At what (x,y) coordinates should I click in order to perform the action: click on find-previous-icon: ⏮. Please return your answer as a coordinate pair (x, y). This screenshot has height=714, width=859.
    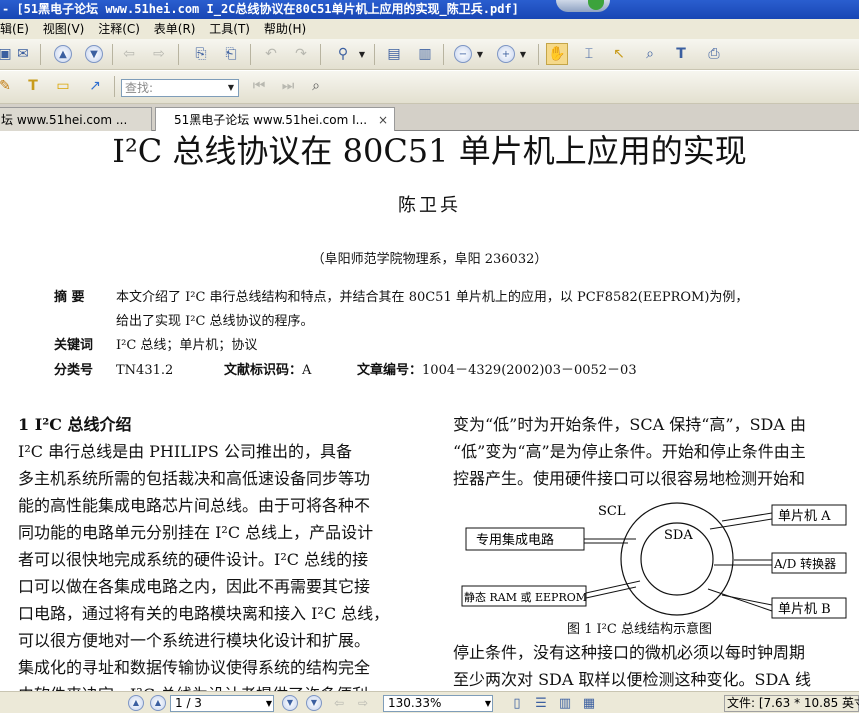
    Looking at the image, I should click on (259, 86).